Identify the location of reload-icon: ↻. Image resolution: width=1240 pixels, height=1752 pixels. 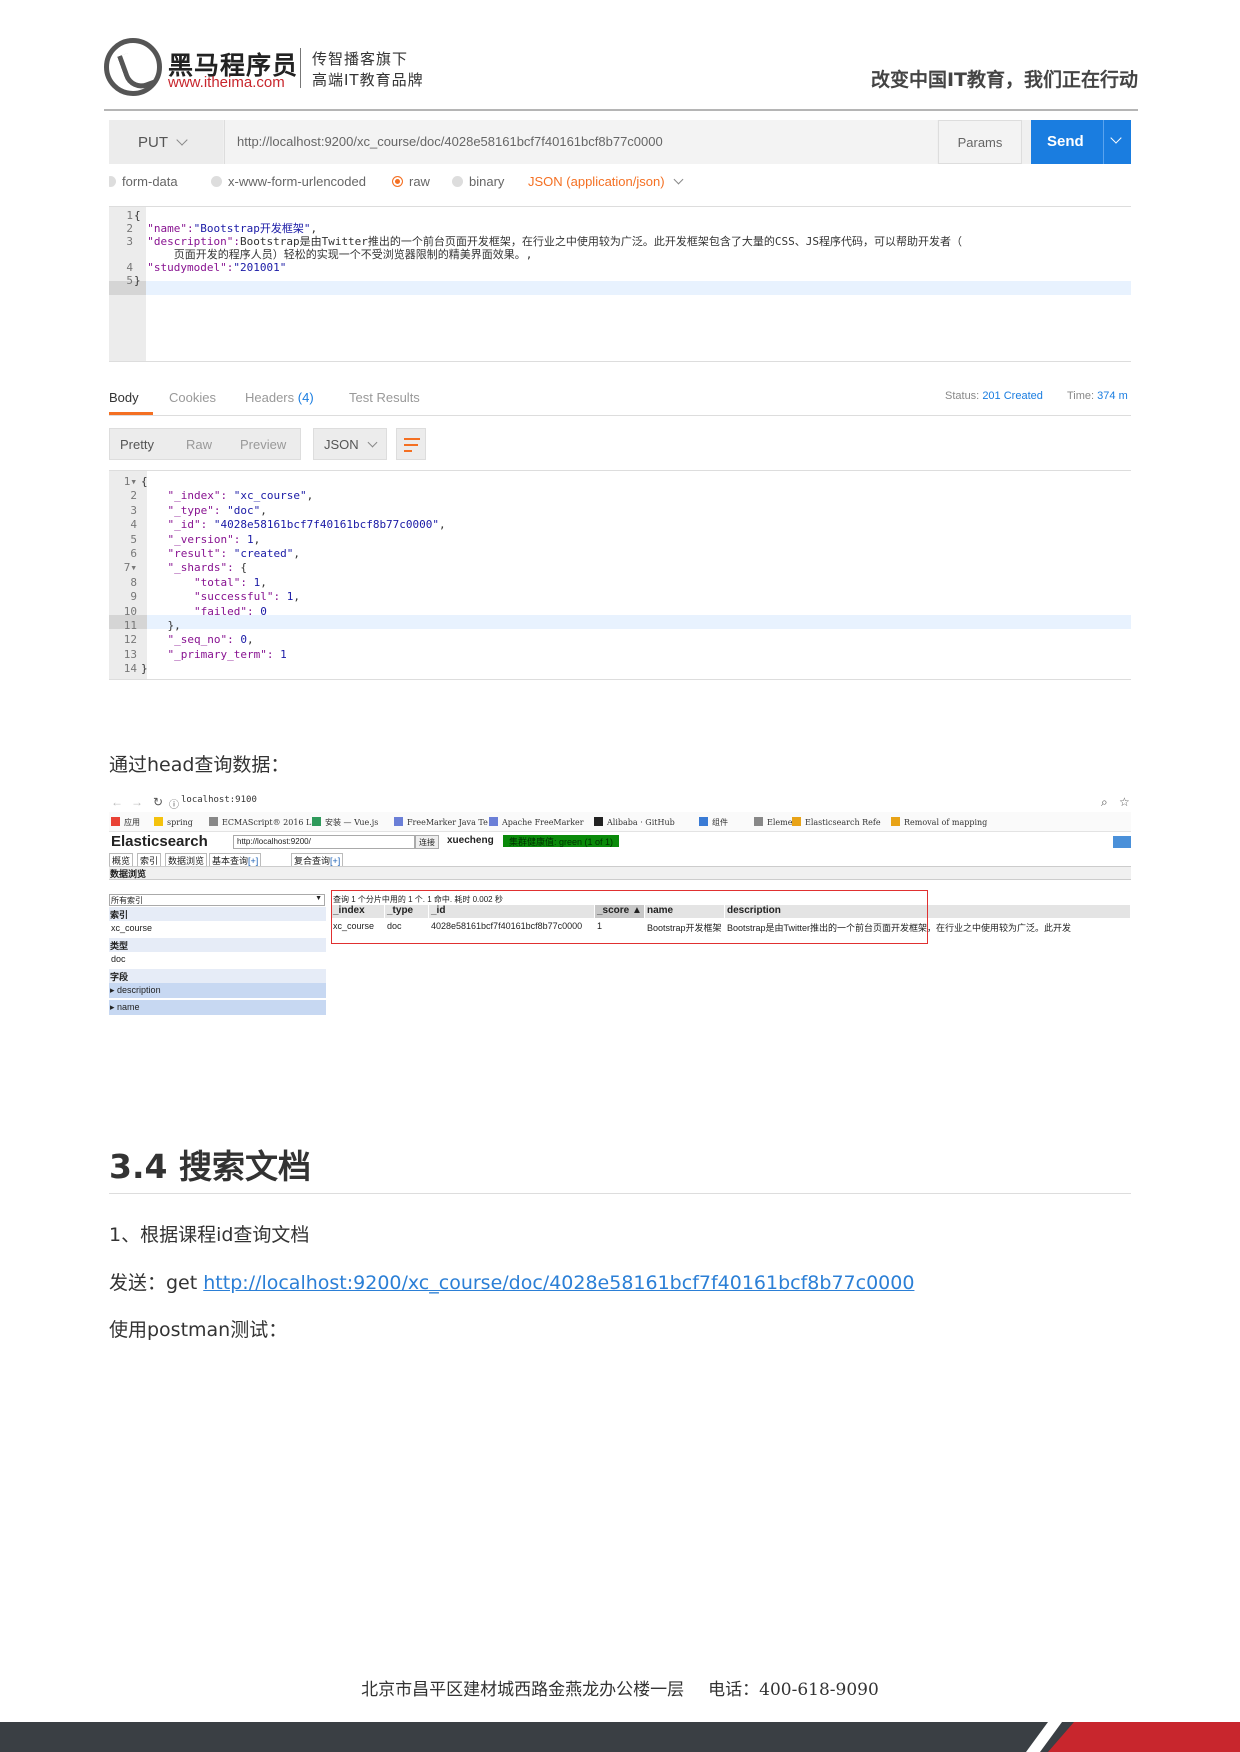
(158, 802).